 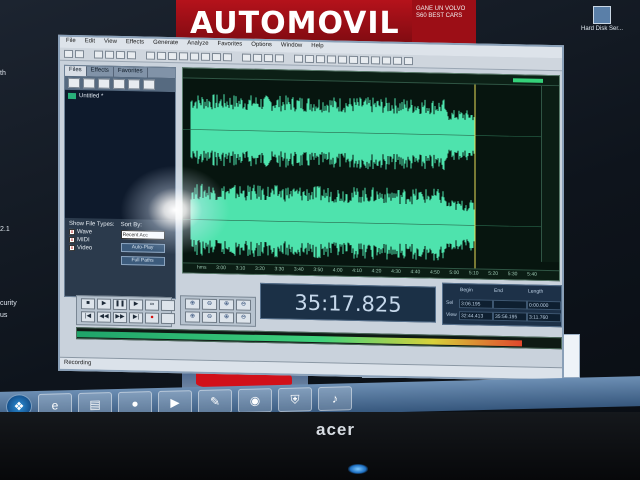 I want to click on type-video-row: x Video, so click(x=92, y=248).